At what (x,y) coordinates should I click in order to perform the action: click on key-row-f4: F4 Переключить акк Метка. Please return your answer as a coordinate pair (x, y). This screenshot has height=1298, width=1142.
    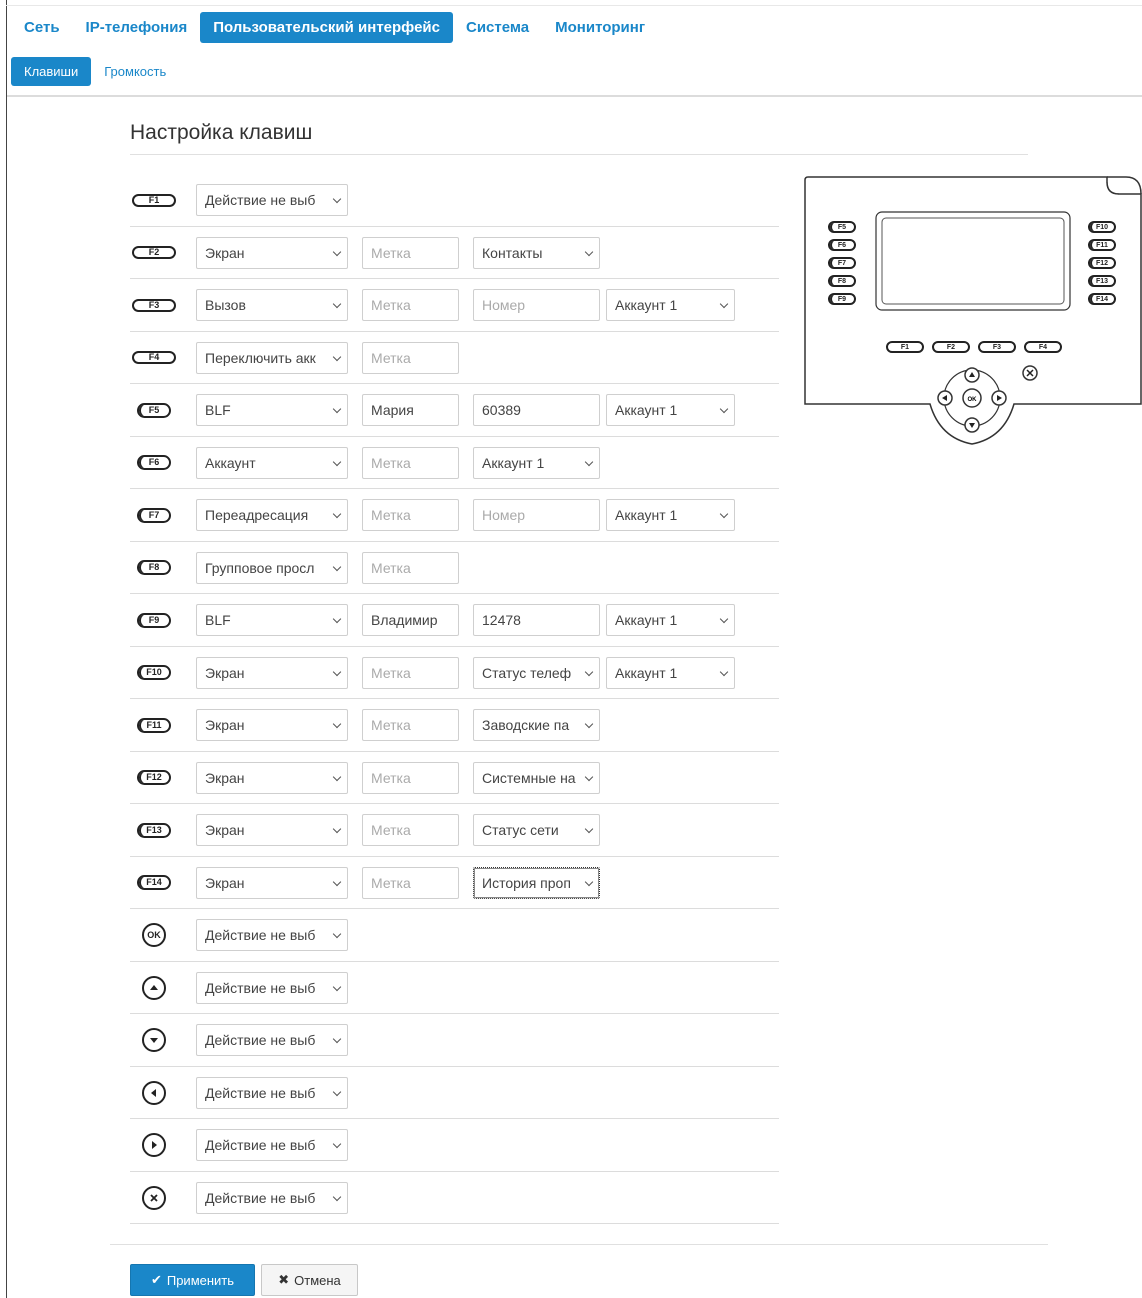
    Looking at the image, I should click on (454, 358).